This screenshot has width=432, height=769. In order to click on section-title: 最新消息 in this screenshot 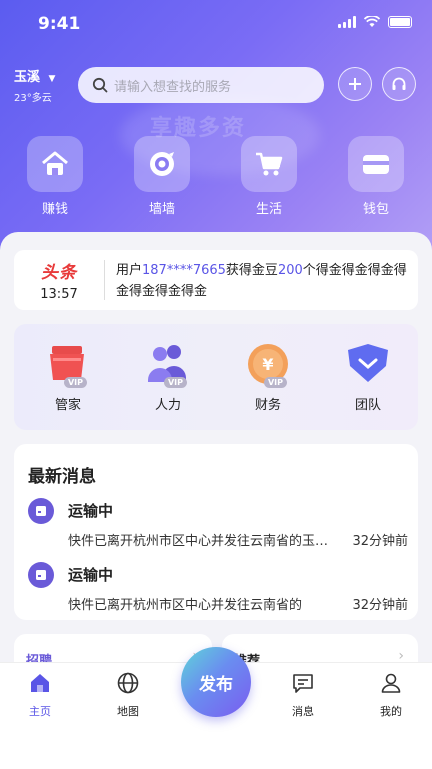, I will do `click(62, 477)`.